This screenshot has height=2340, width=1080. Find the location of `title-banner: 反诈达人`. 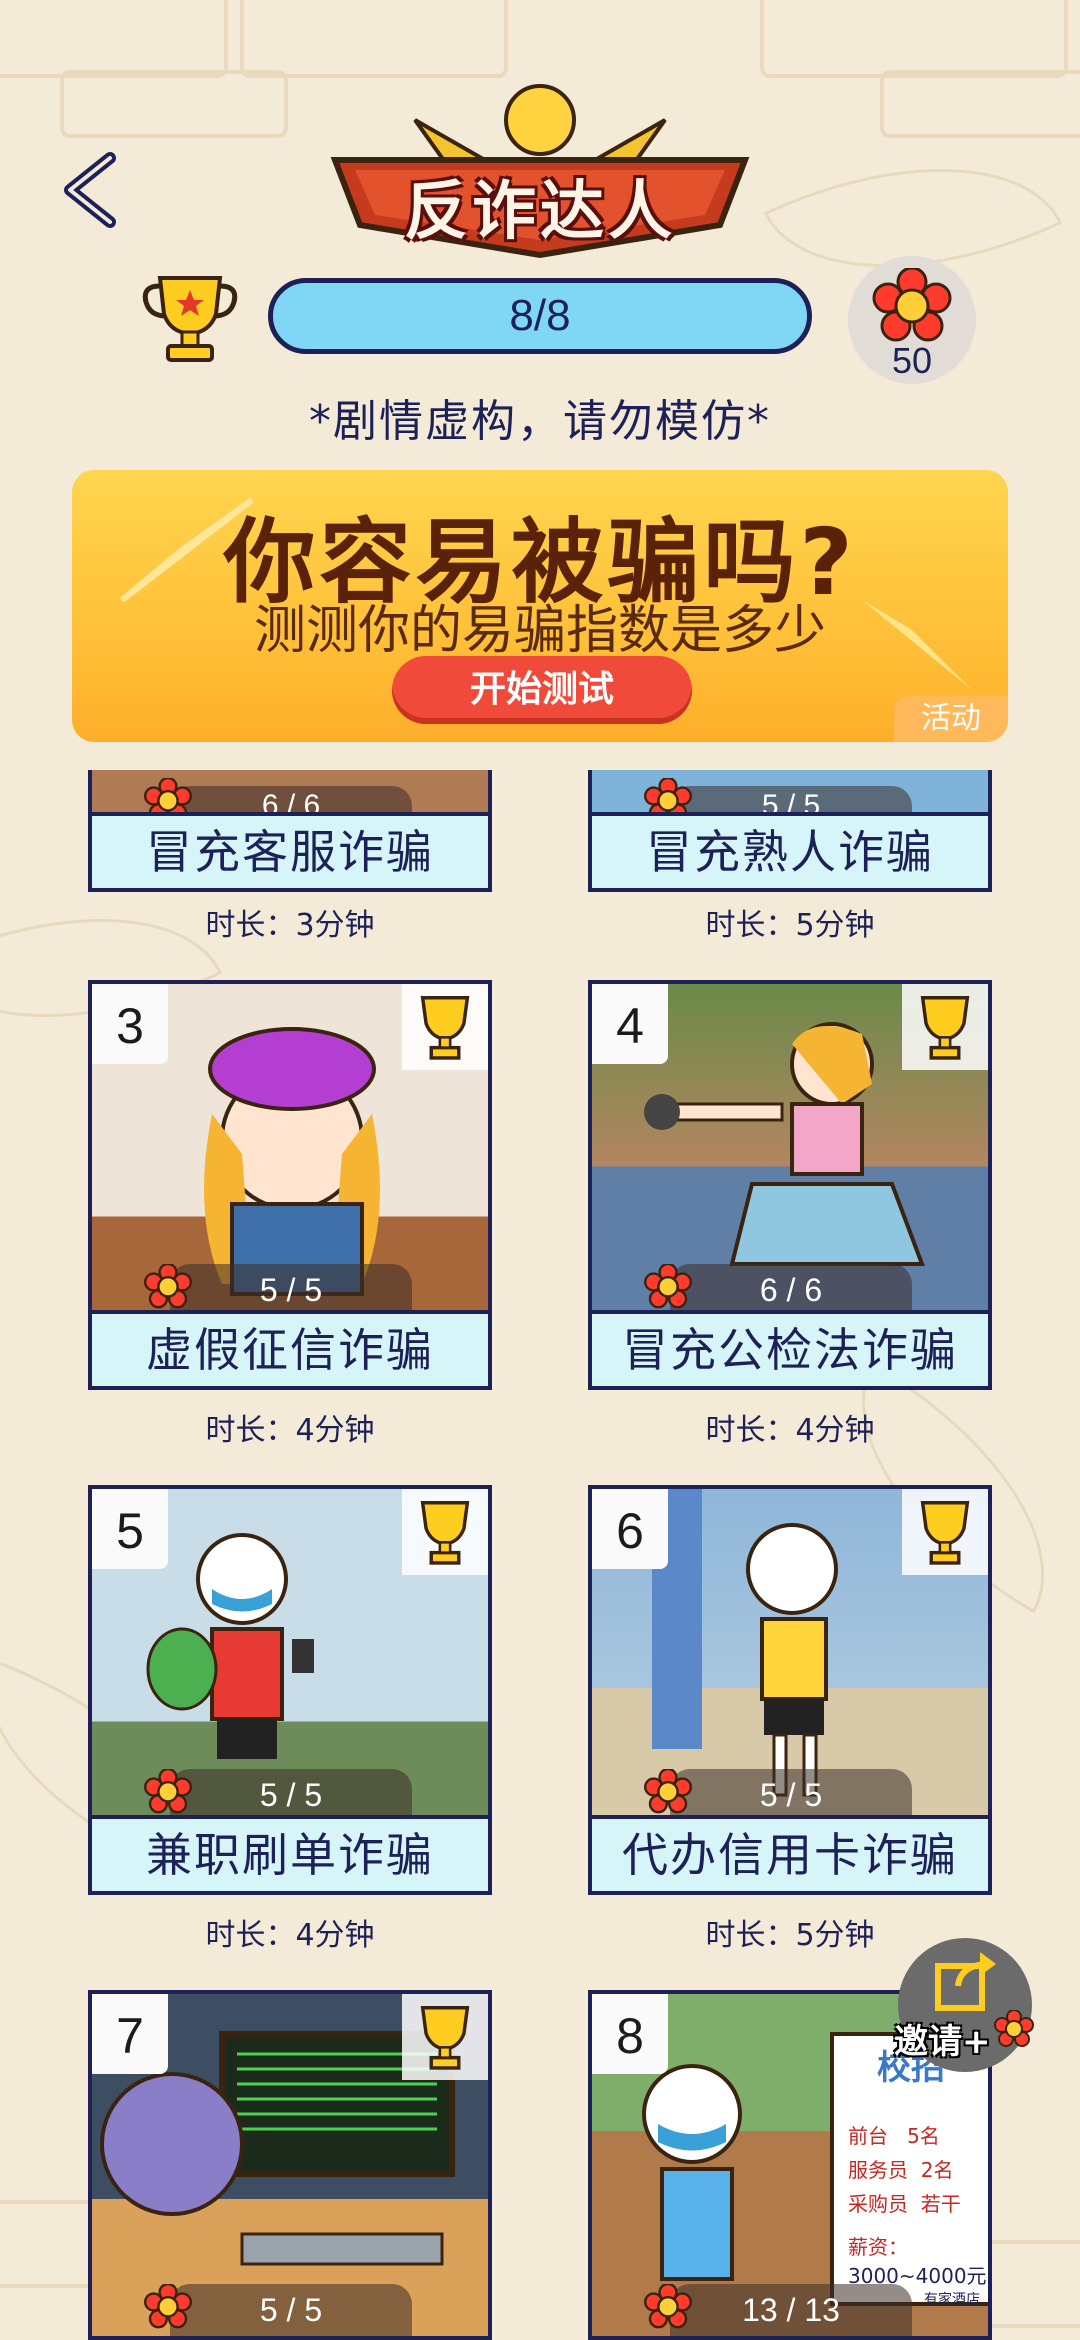

title-banner: 反诈达人 is located at coordinates (540, 170).